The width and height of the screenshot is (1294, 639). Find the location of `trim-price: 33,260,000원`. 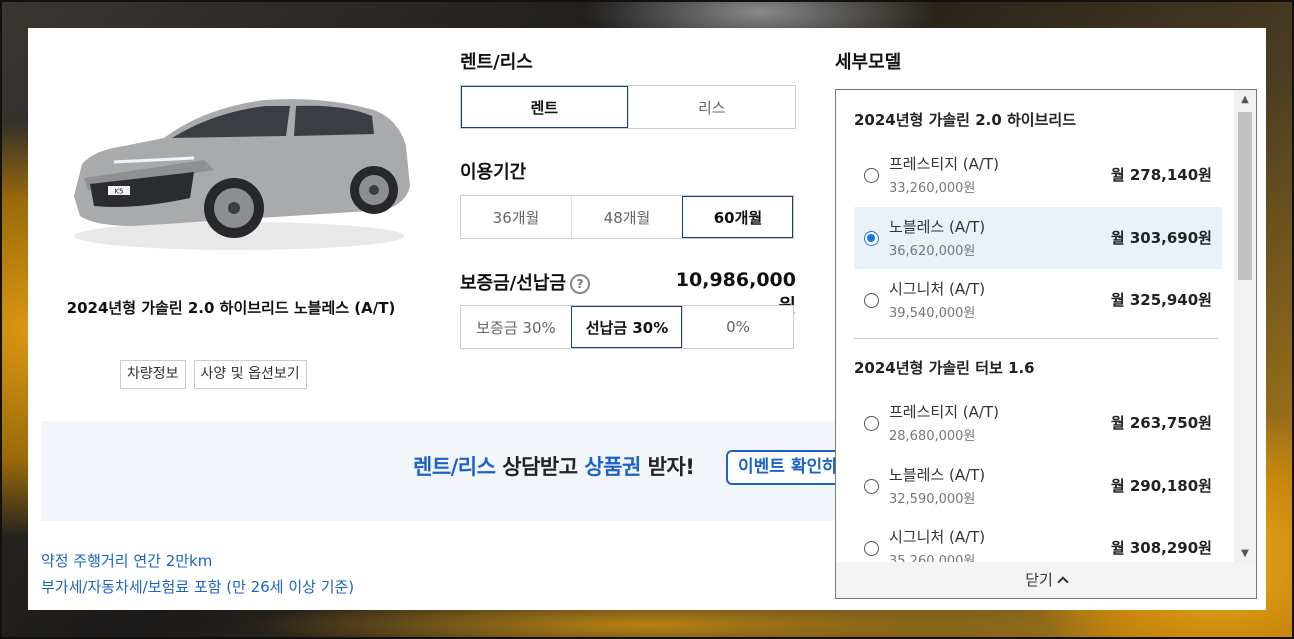

trim-price: 33,260,000원 is located at coordinates (932, 188).